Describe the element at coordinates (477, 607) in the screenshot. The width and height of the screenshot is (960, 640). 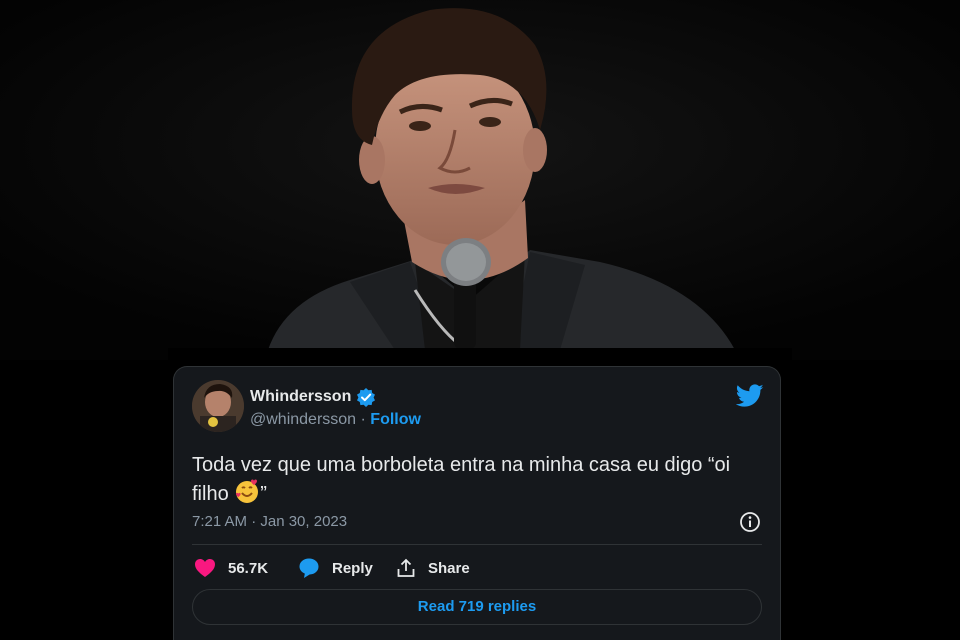
I see `read-replies-button: Read 719 replies` at that location.